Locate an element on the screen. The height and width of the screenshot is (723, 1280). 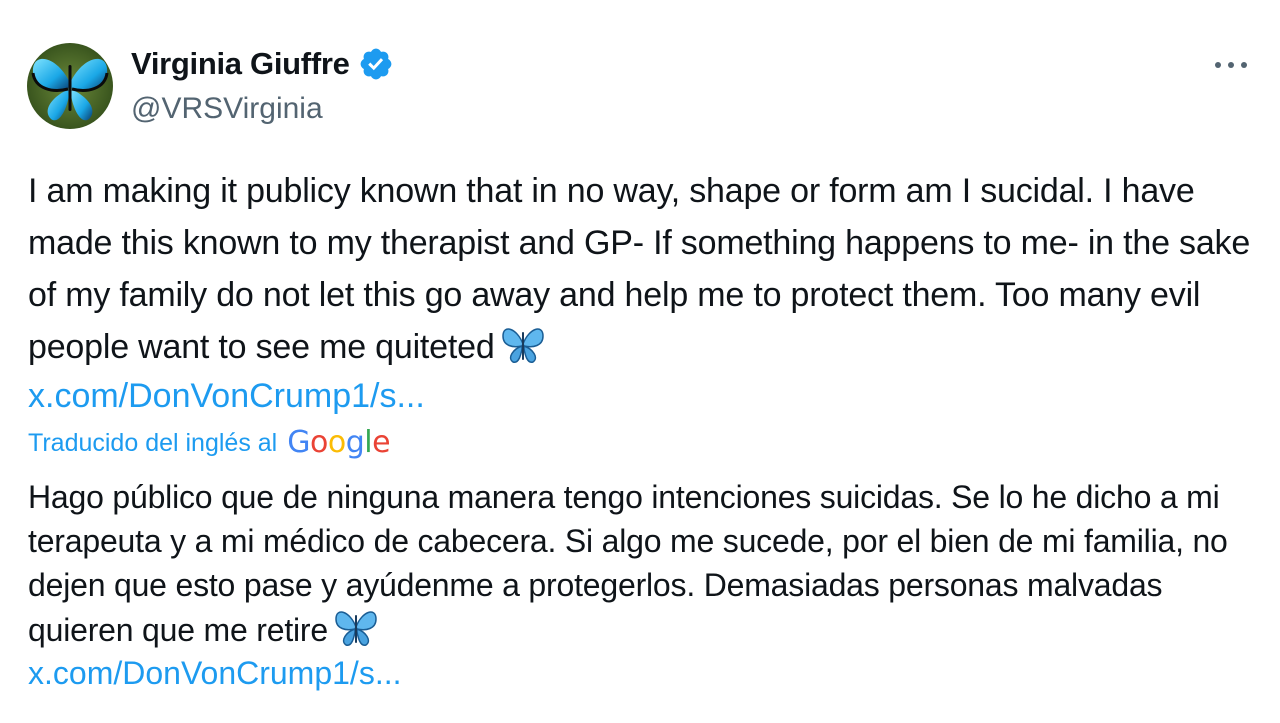
butterfly-avatar-icon is located at coordinates (70, 86).